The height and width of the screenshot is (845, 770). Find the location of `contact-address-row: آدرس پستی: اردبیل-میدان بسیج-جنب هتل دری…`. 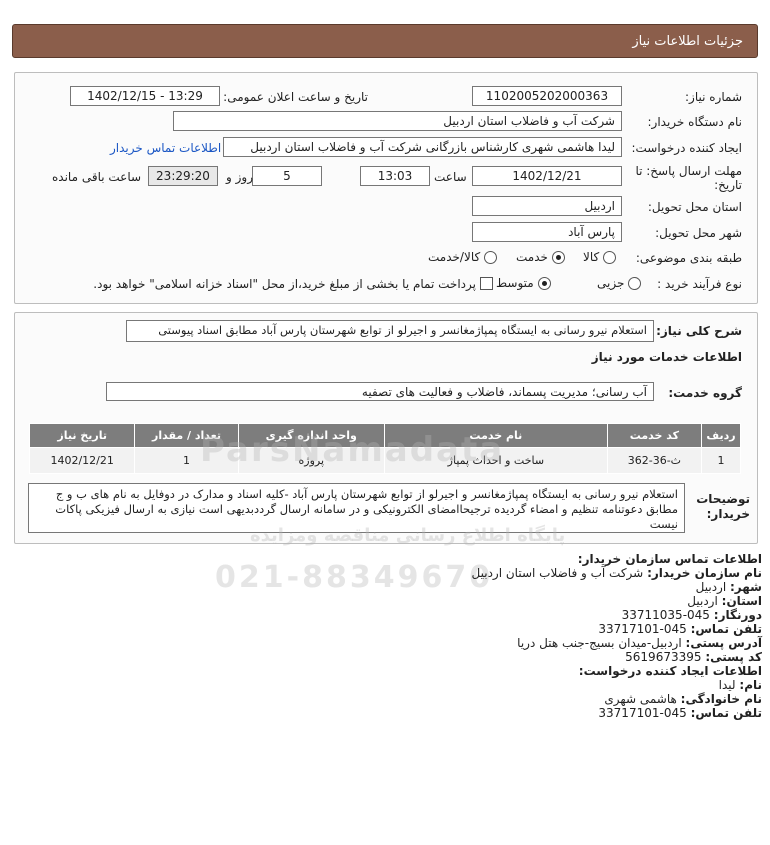

contact-address-row: آدرس پستی: اردبیل-میدان بسیج-جنب هتل دری… is located at coordinates (512, 643).